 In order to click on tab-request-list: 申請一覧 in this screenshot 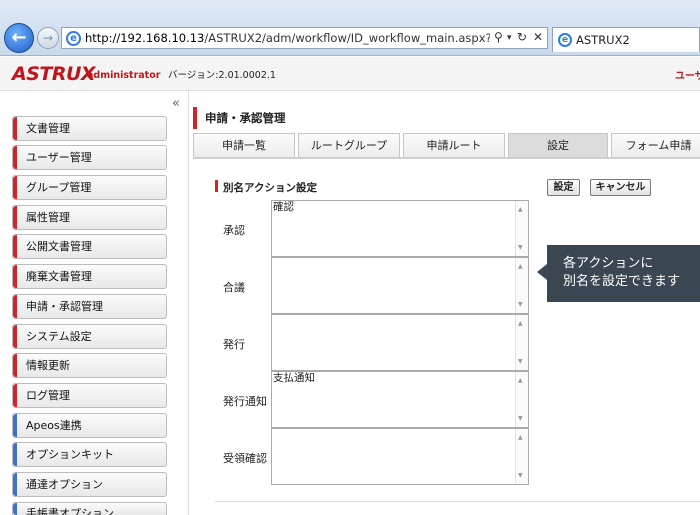, I will do `click(244, 145)`.